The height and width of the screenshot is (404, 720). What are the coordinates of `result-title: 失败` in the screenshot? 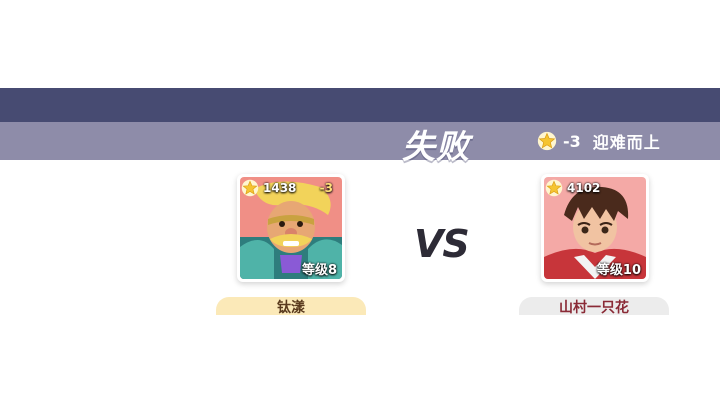 It's located at (436, 146).